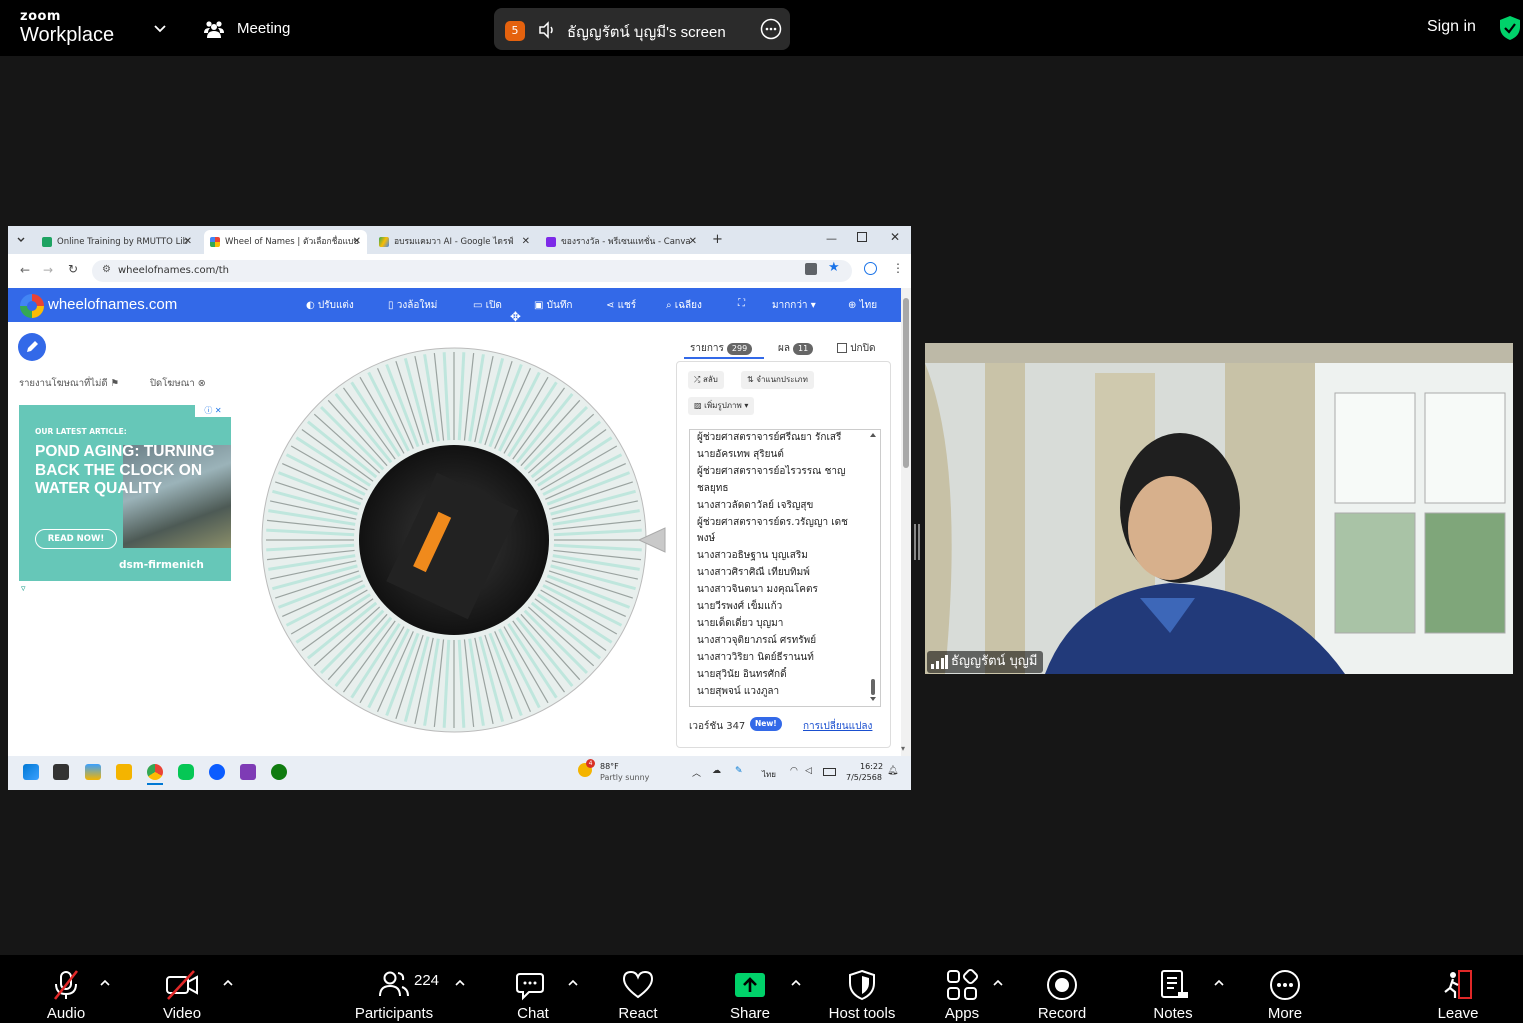  Describe the element at coordinates (155, 772) in the screenshot. I see `chrome-icon` at that location.